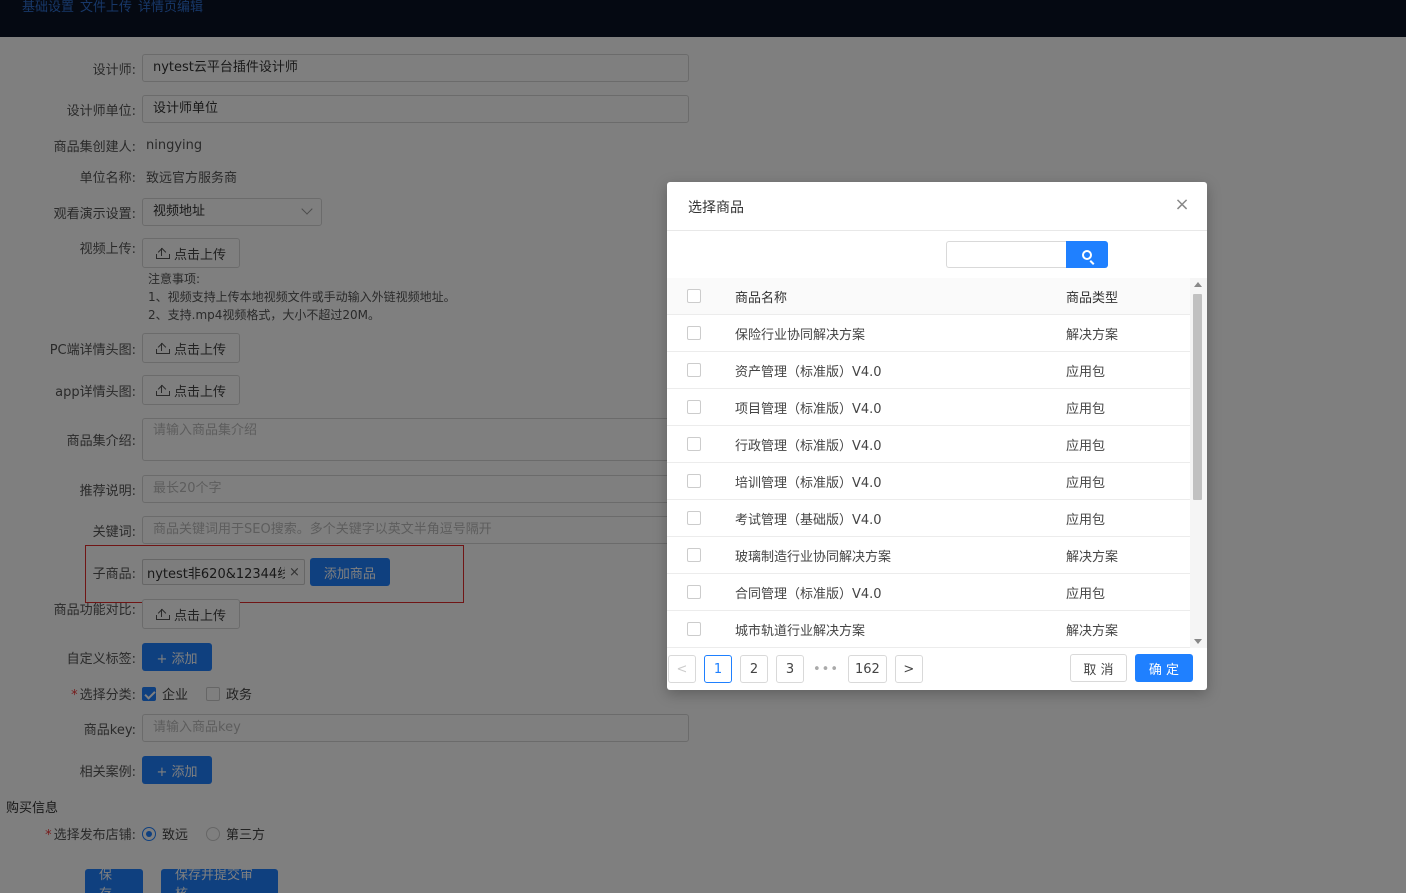  I want to click on last-page-button: 162, so click(867, 669).